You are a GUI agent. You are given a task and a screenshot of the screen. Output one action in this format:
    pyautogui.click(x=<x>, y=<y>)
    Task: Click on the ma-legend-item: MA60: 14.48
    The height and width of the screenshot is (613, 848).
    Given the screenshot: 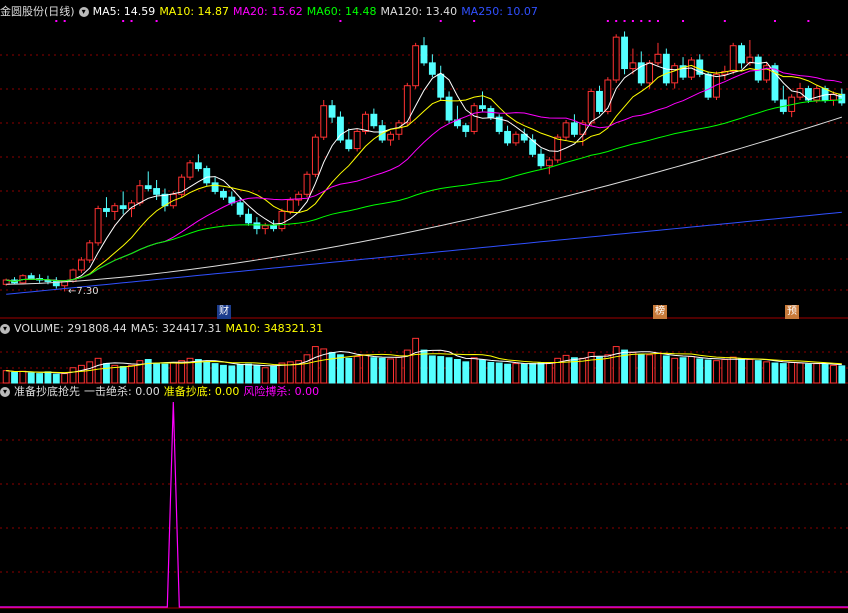 What is the action you would take?
    pyautogui.click(x=341, y=11)
    